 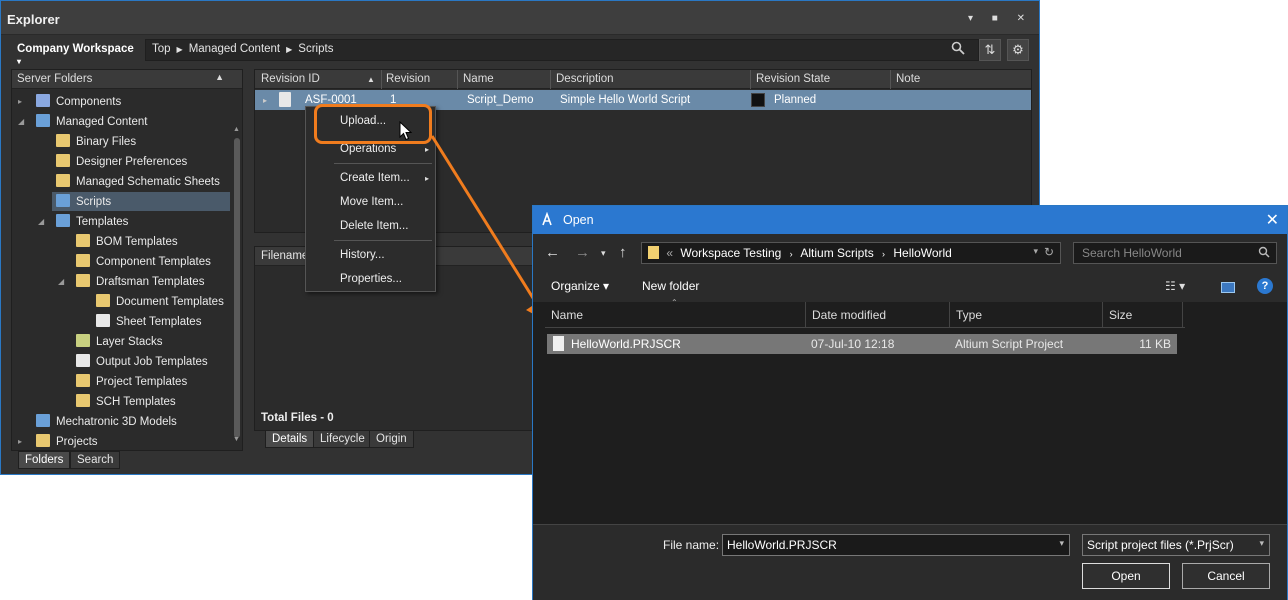 I want to click on overflow-chevron: «, so click(x=669, y=253).